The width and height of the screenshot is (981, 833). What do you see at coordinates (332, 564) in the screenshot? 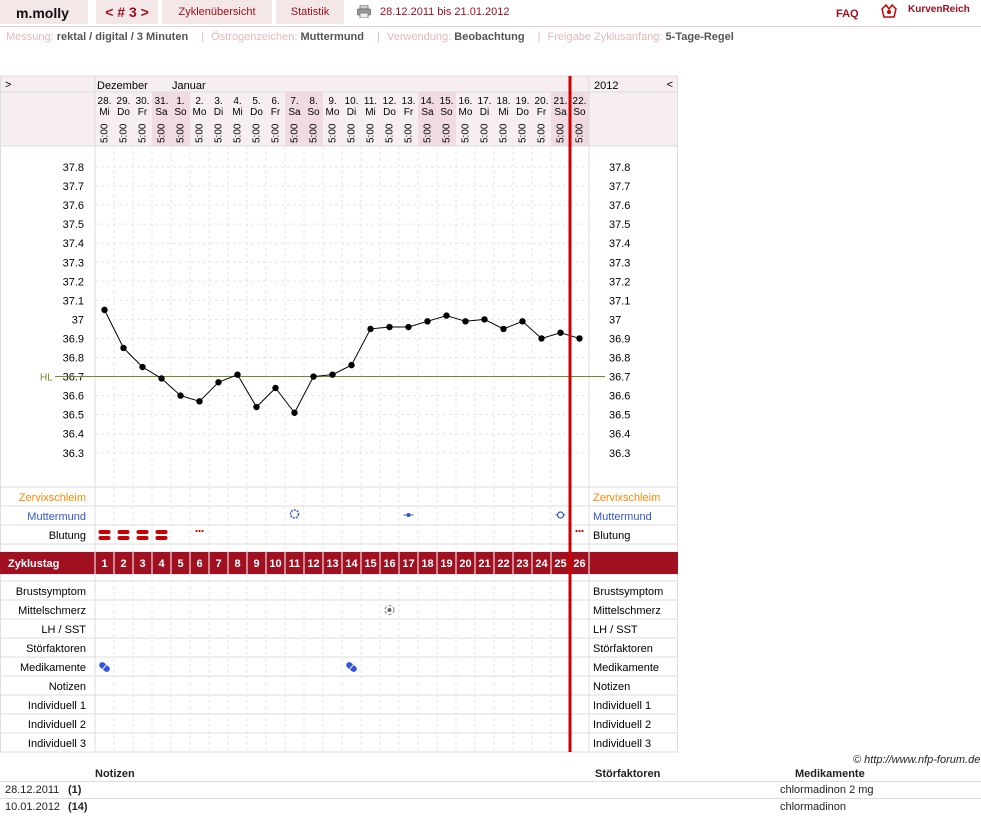
I see `cycle-day-number: 13` at bounding box center [332, 564].